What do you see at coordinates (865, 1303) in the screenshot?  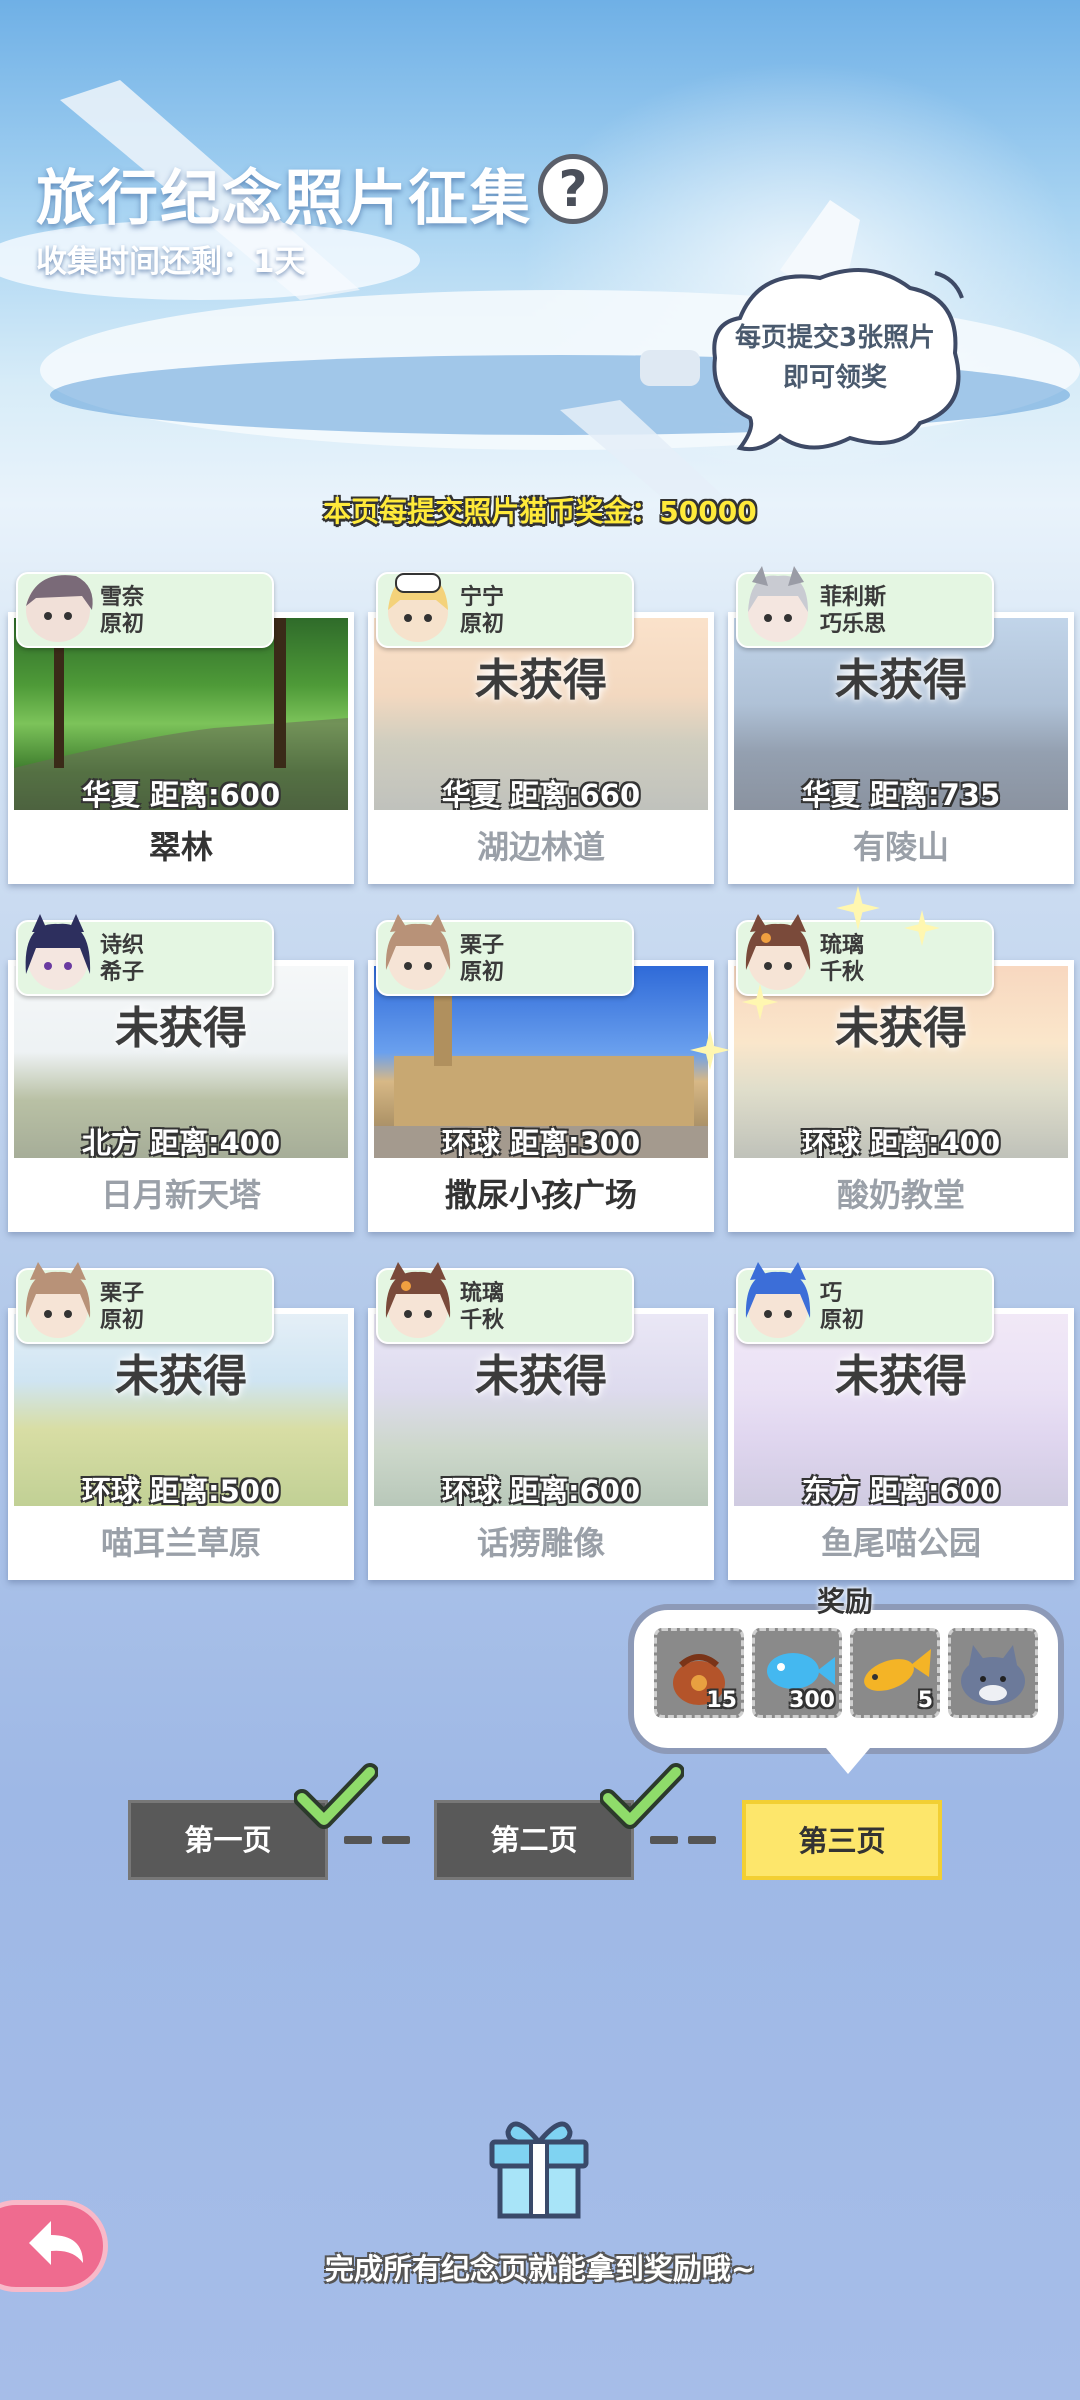 I see `character-tag: 巧原初` at bounding box center [865, 1303].